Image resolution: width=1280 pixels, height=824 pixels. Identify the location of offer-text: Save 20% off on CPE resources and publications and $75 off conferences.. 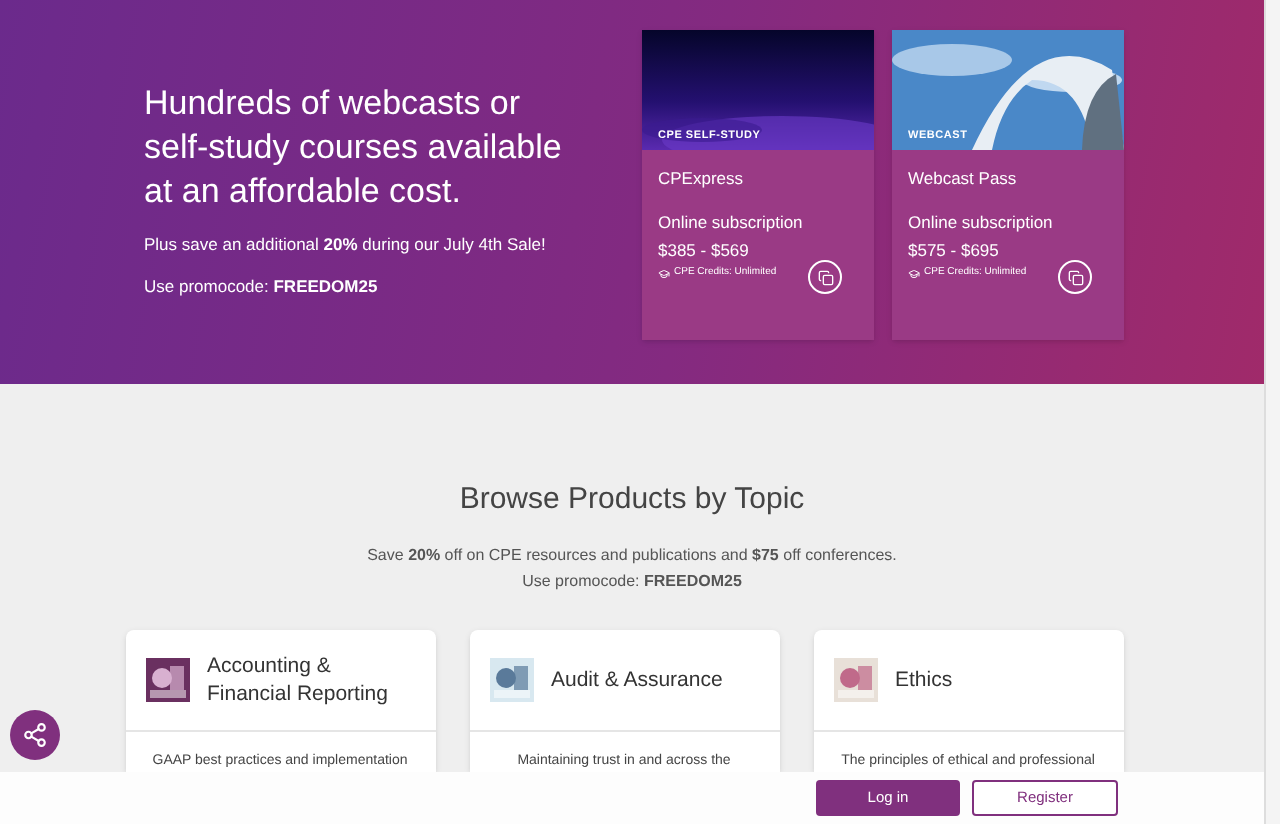
(632, 555).